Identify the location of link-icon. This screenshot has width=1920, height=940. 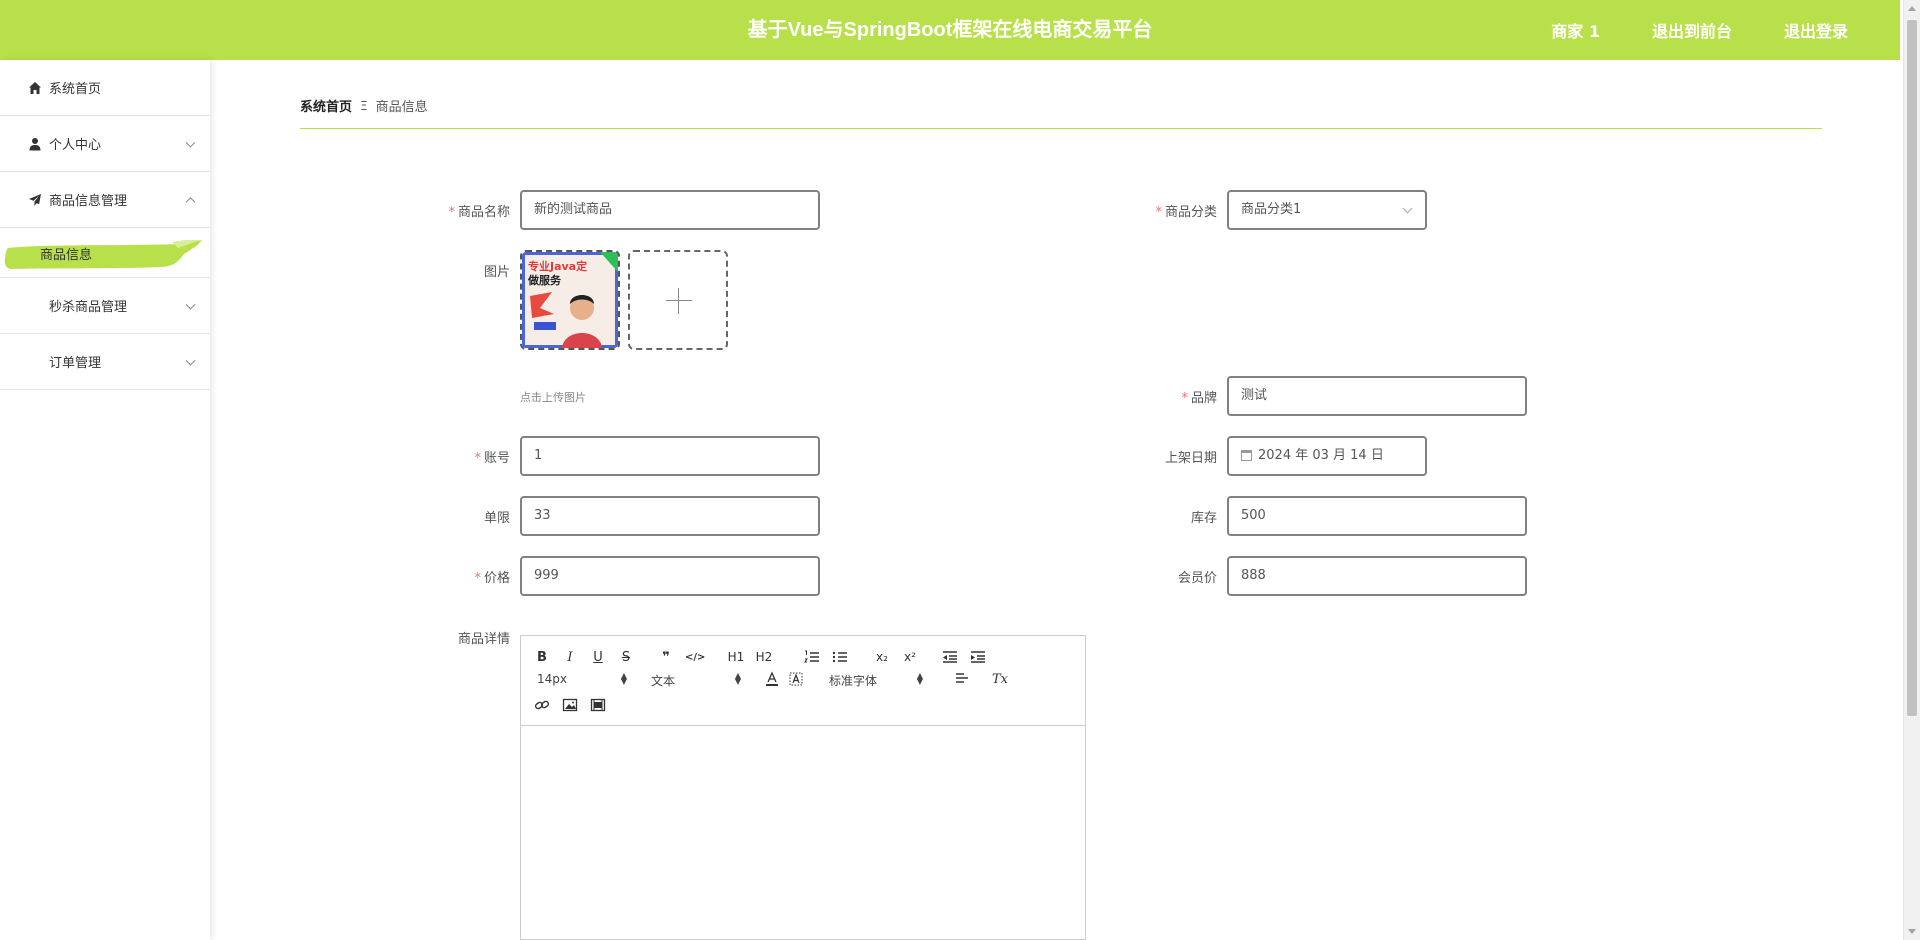
(542, 705).